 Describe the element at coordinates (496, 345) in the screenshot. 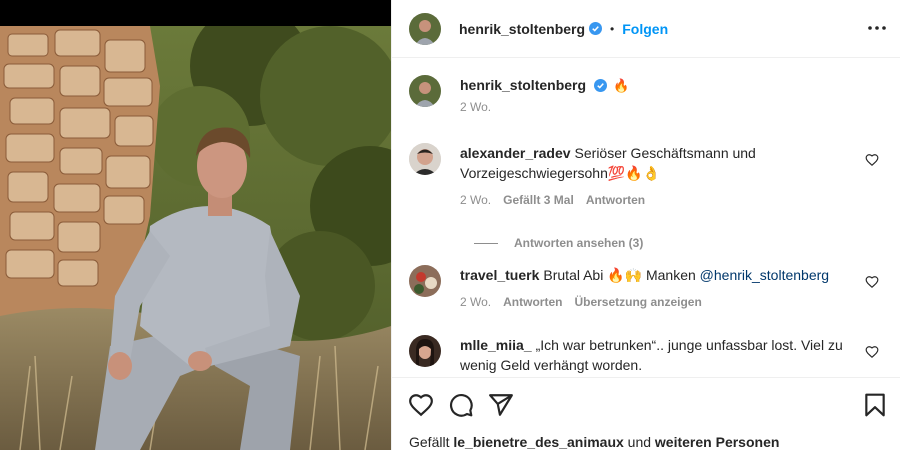

I see `comment-username: mlle_miia_` at that location.